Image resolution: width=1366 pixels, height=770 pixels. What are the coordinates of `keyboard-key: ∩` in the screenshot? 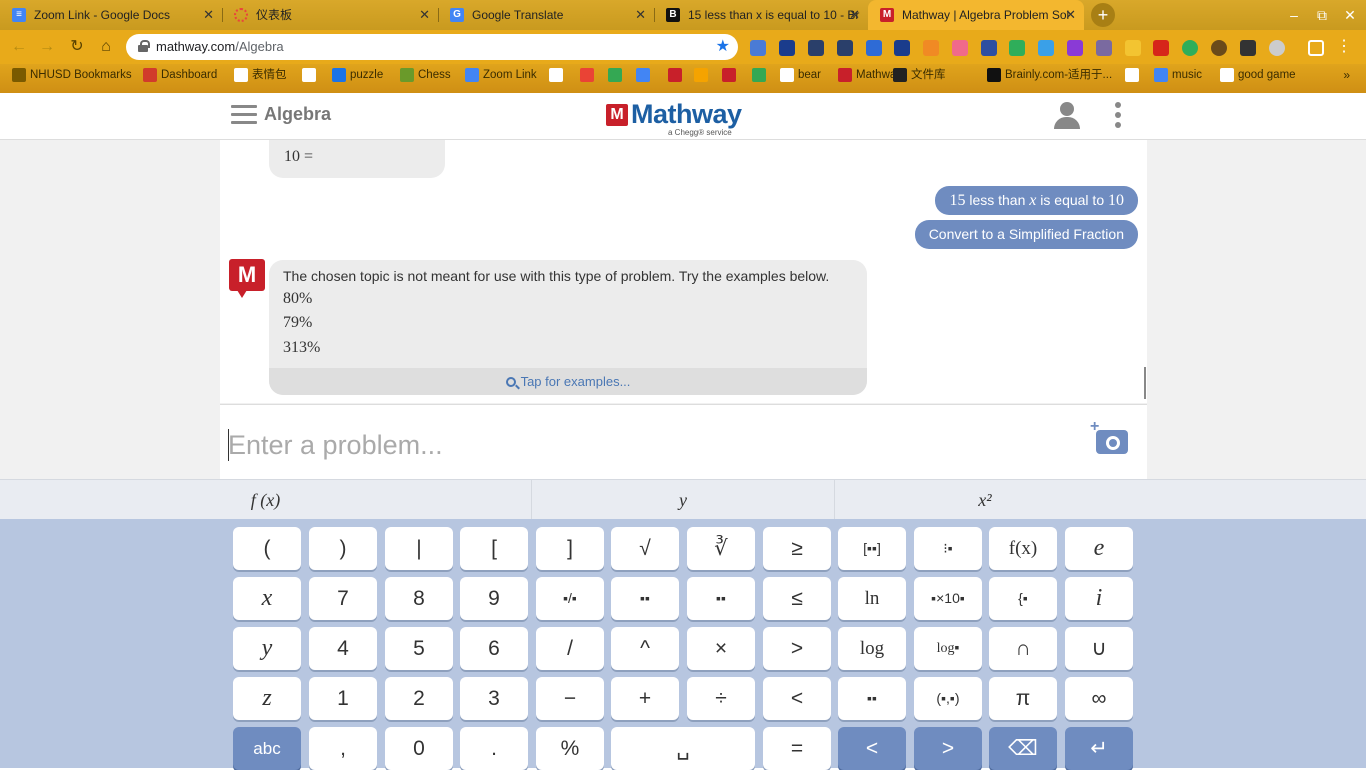 It's located at (1023, 648).